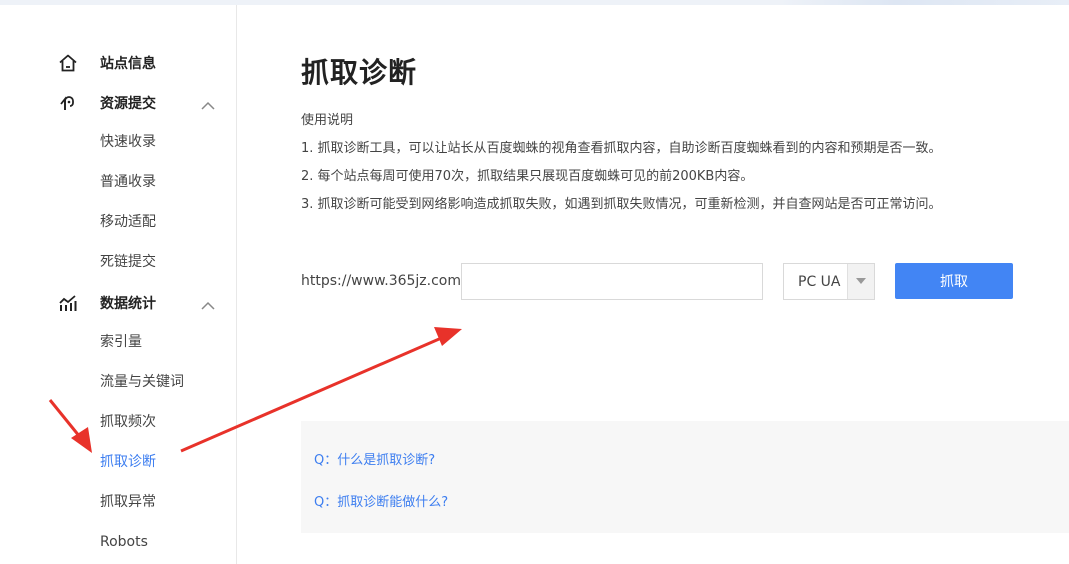 This screenshot has height=564, width=1069. What do you see at coordinates (68, 103) in the screenshot?
I see `resource-submit-icon` at bounding box center [68, 103].